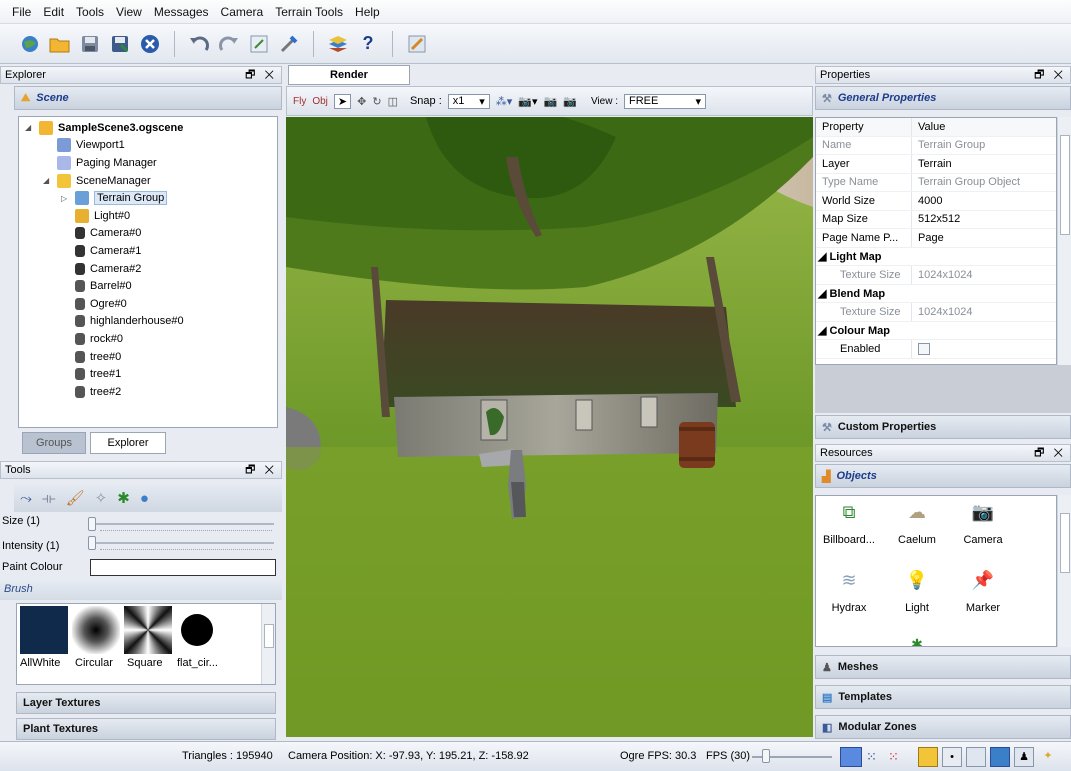 The height and width of the screenshot is (771, 1071). Describe the element at coordinates (148, 98) in the screenshot. I see `scene-section-header: ⛰ Scene` at that location.